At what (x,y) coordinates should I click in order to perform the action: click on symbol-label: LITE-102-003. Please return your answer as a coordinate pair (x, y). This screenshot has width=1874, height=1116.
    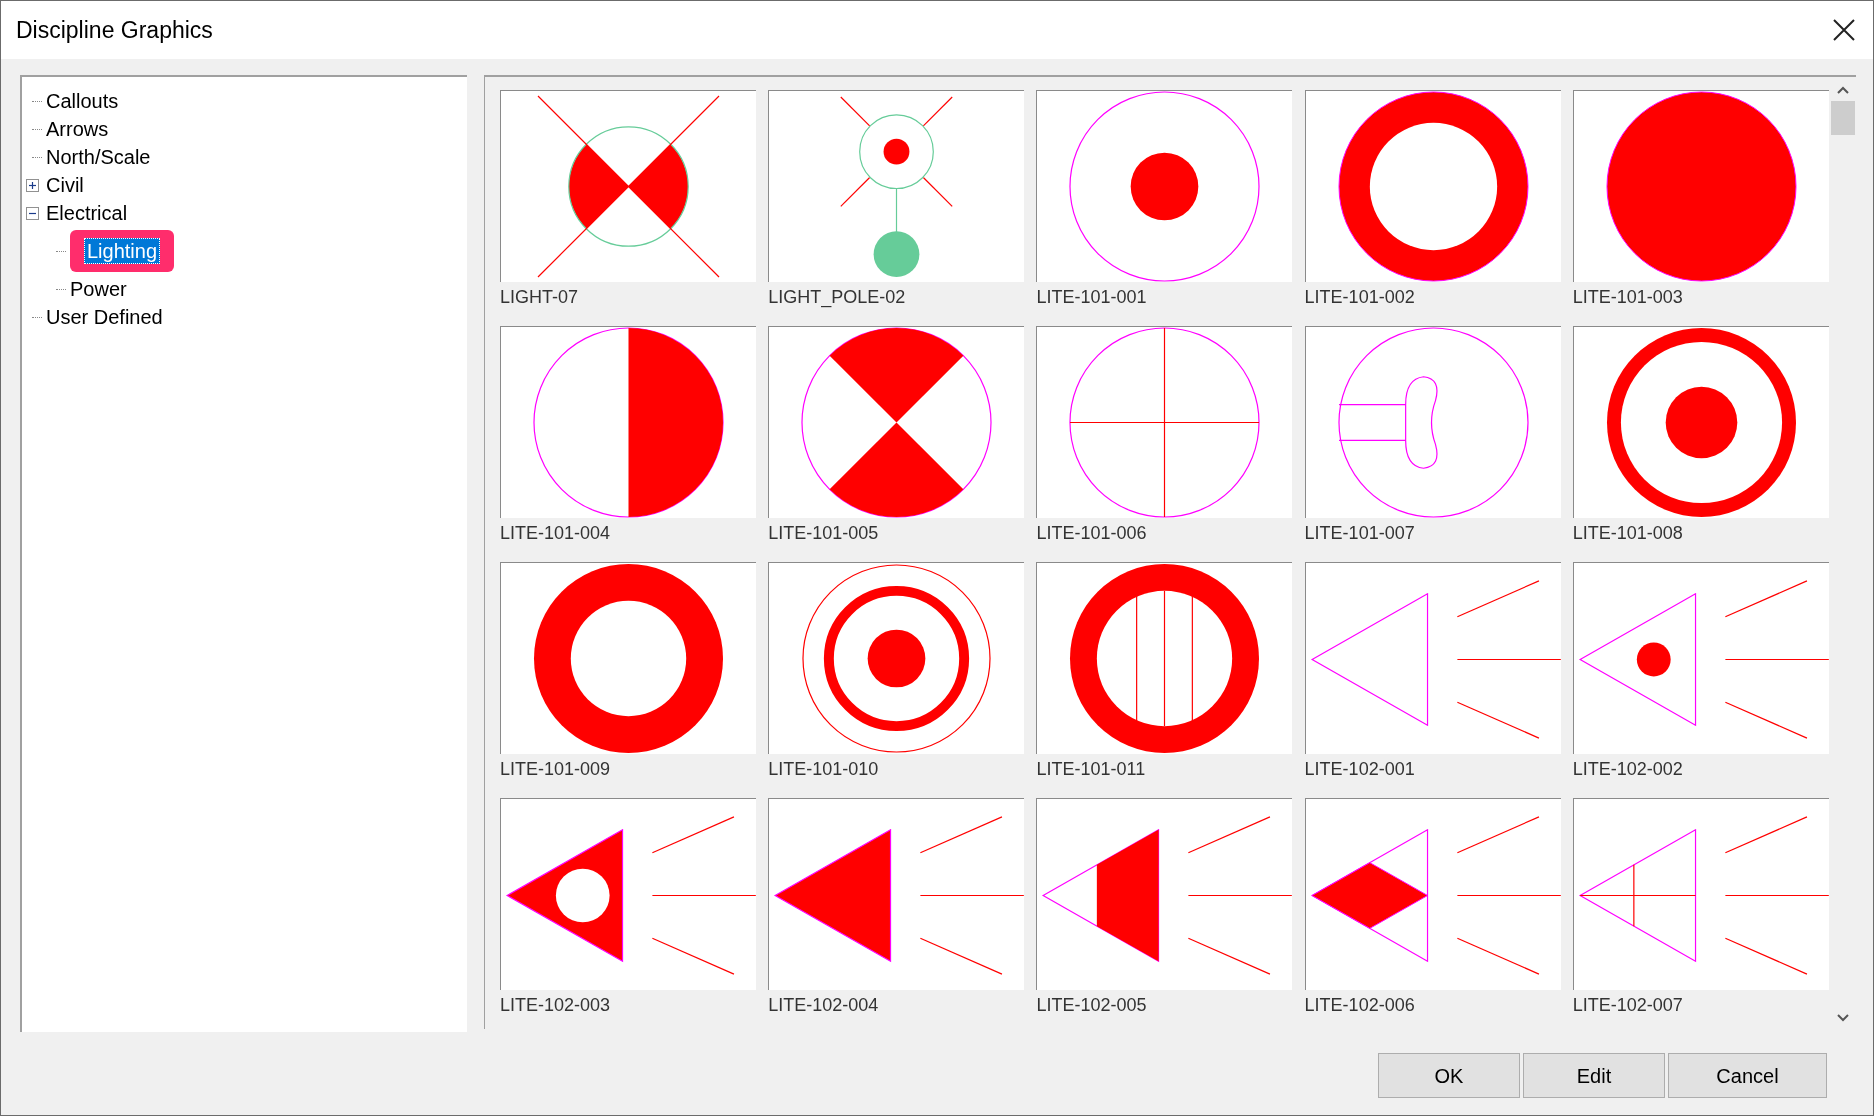
    Looking at the image, I should click on (556, 1005).